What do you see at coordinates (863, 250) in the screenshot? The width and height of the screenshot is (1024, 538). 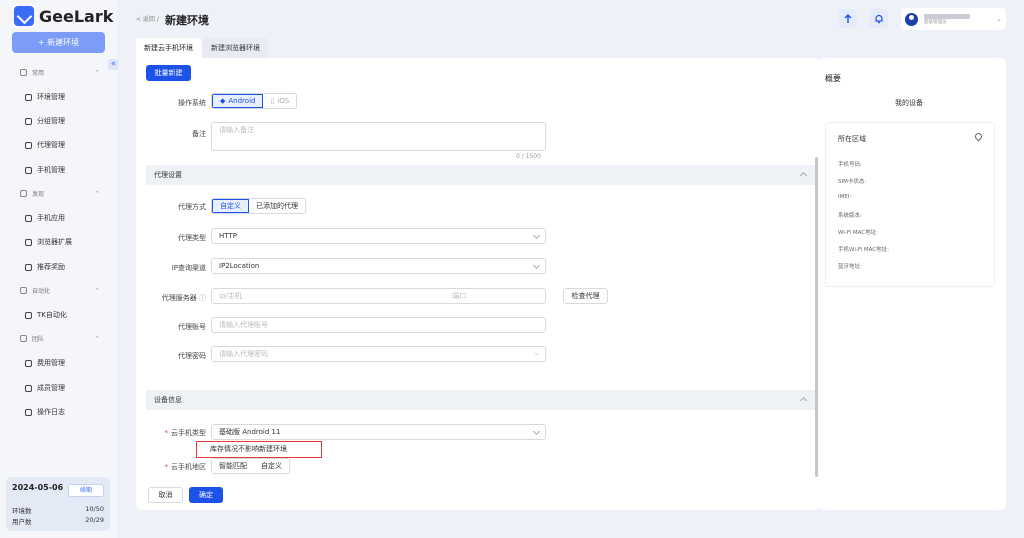 I see `device-field: 手机Wi-Fi MAC地址:` at bounding box center [863, 250].